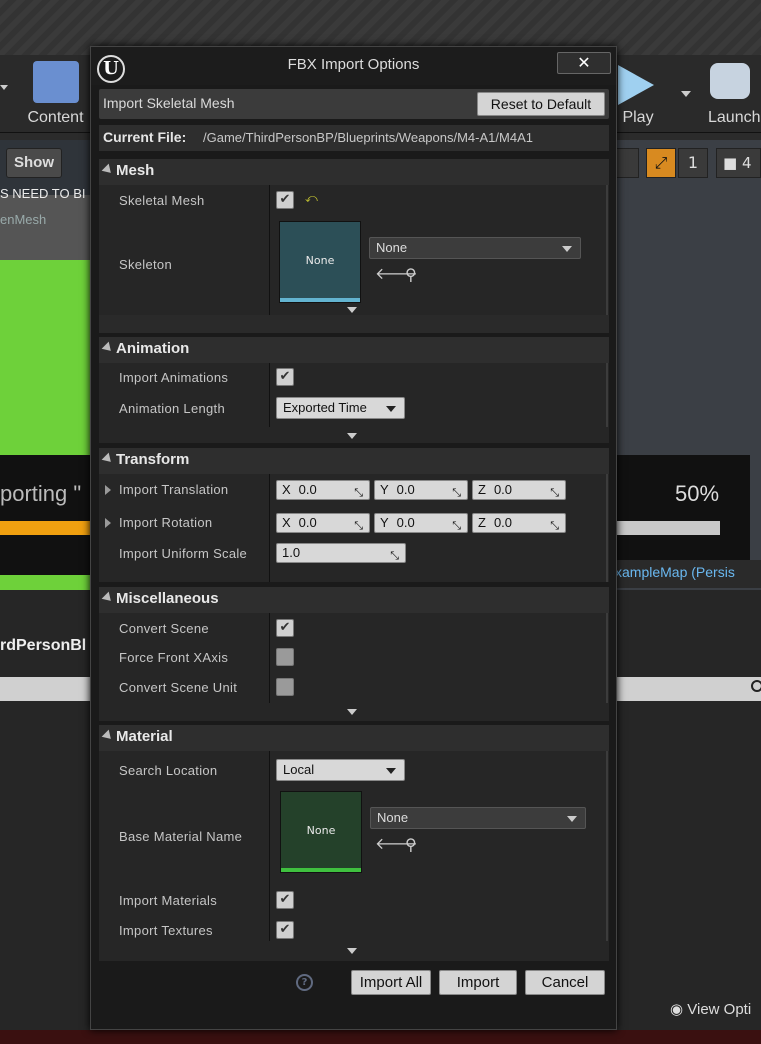 This screenshot has width=761, height=1044. I want to click on base-material-thumbnail-text: None, so click(321, 830).